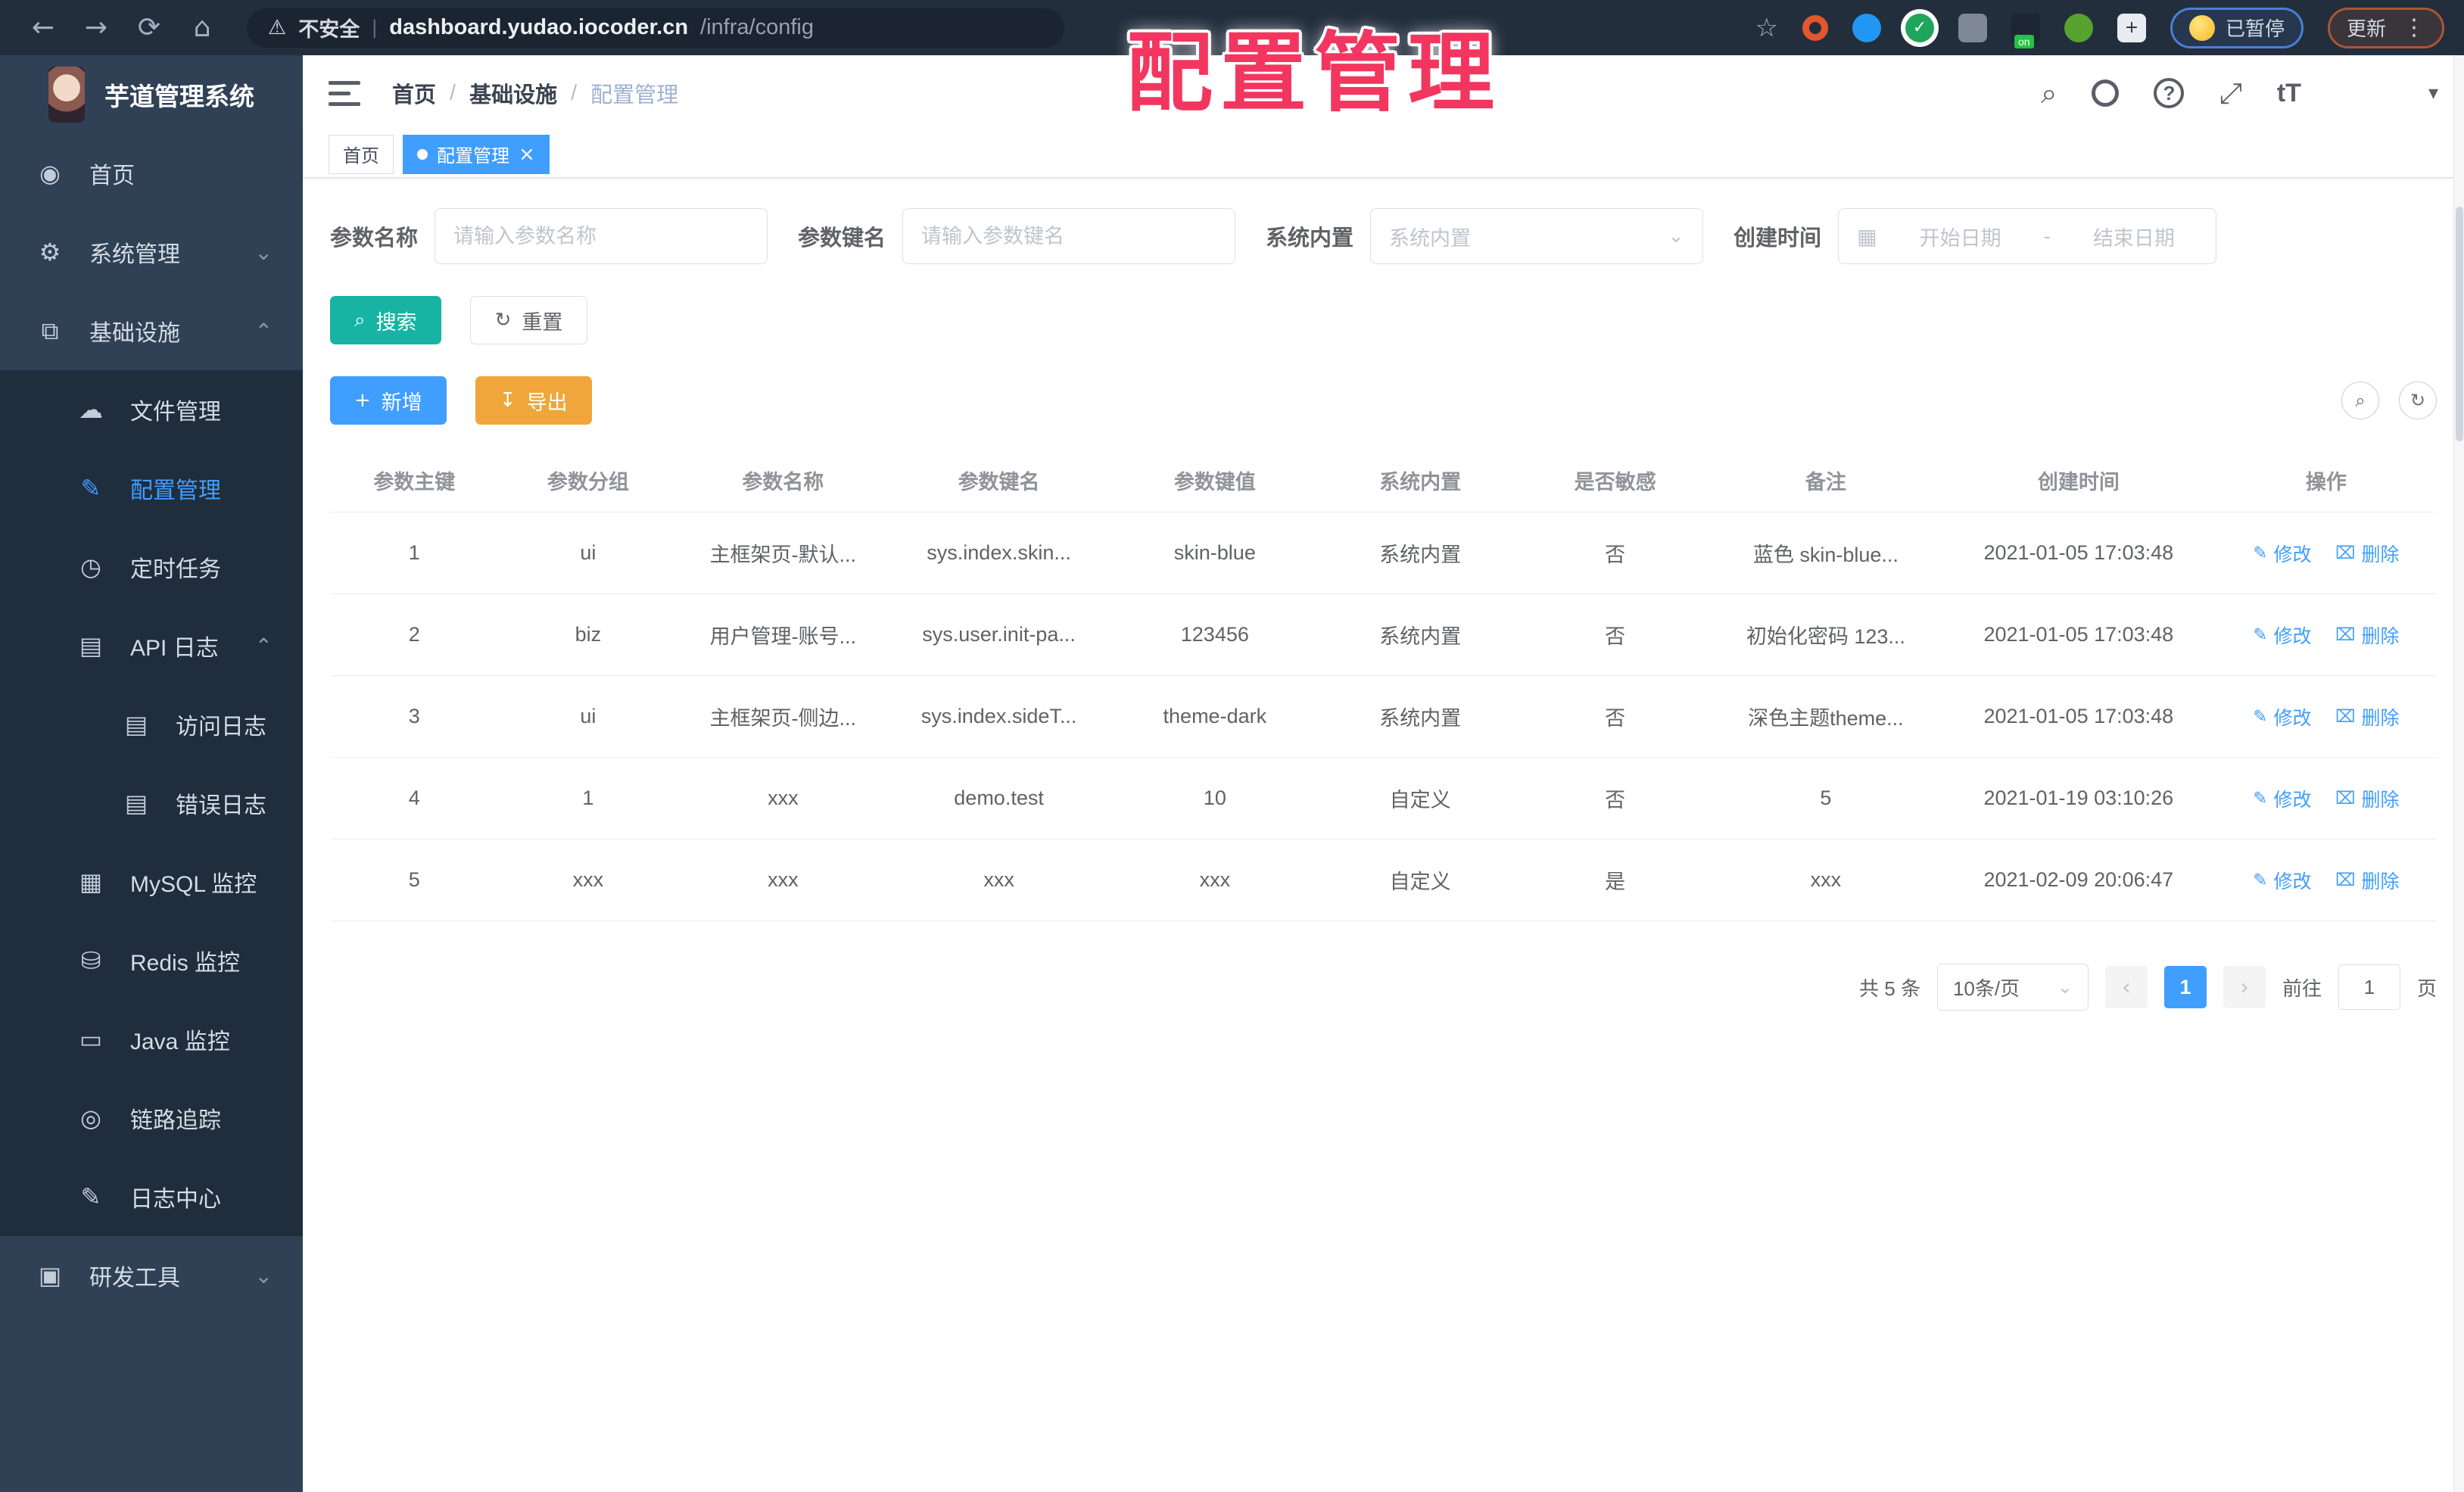 This screenshot has width=2464, height=1492. What do you see at coordinates (513, 93) in the screenshot?
I see `breadcrumb-infrastructure: 基础设施` at bounding box center [513, 93].